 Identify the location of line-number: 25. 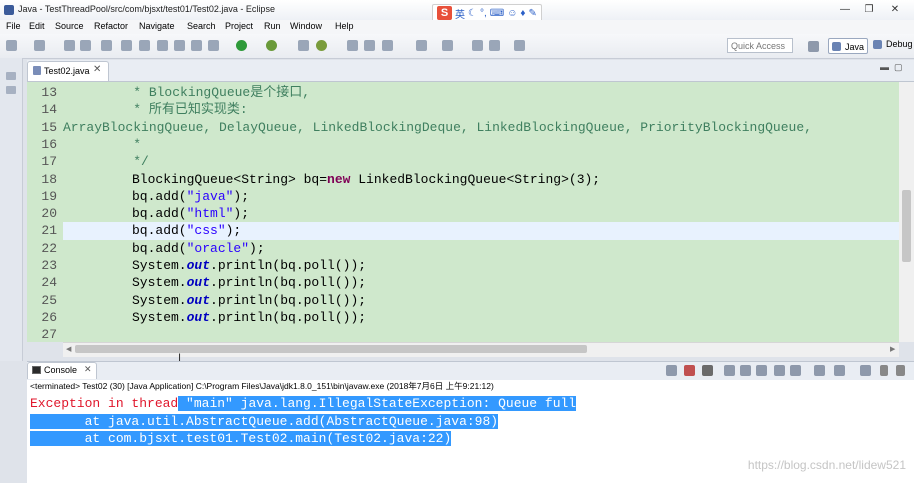
(49, 300).